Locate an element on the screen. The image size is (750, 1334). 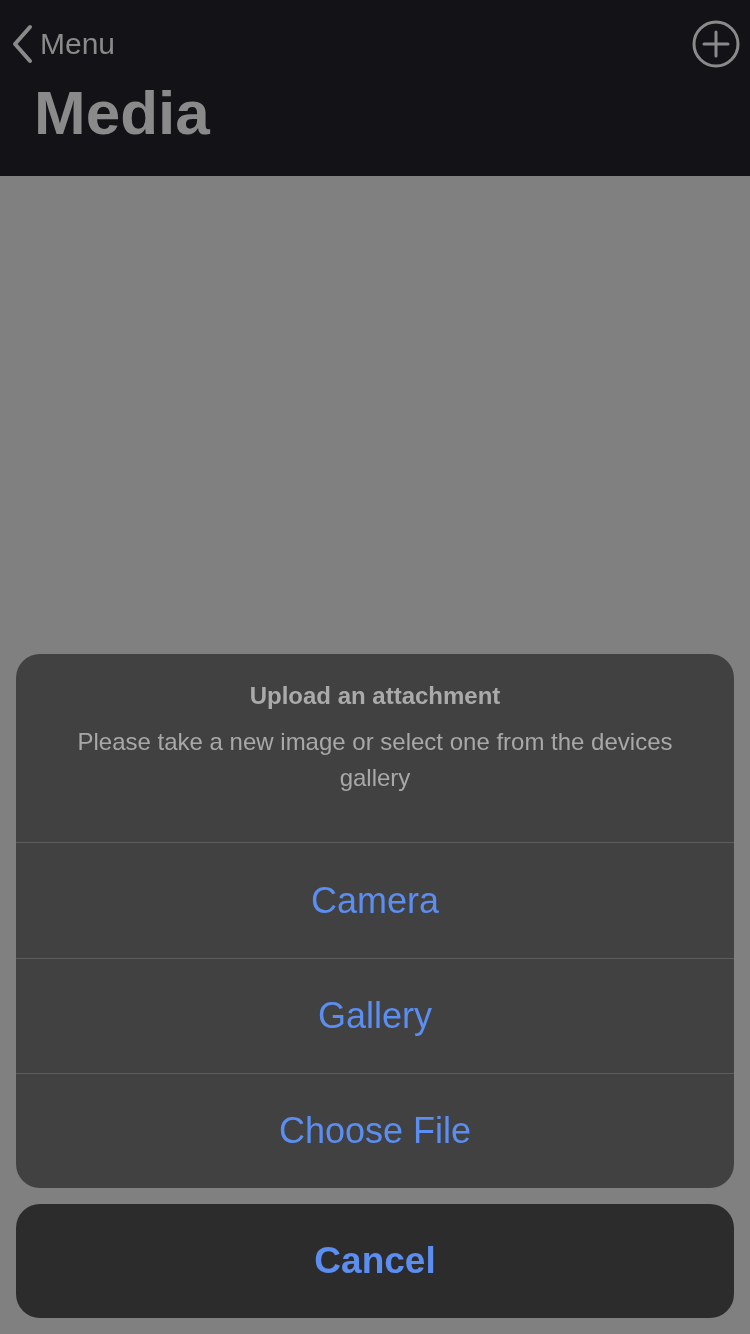
add-icon is located at coordinates (716, 44).